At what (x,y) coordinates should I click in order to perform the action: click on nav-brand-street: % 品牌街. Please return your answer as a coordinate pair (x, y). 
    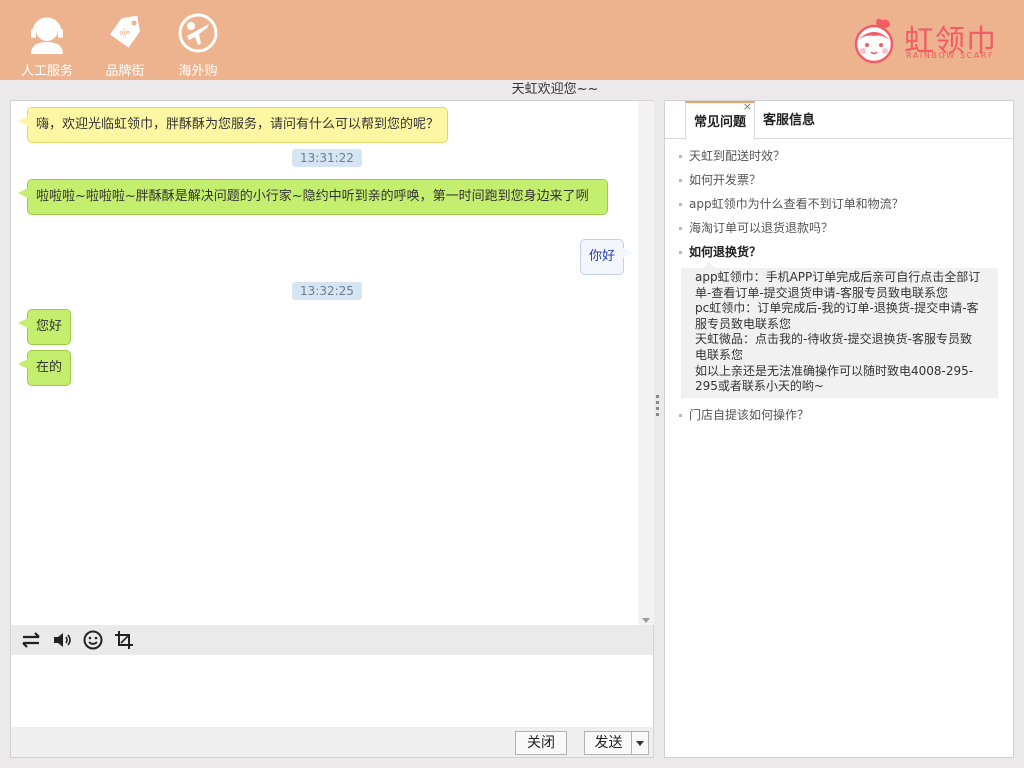
    Looking at the image, I should click on (125, 45).